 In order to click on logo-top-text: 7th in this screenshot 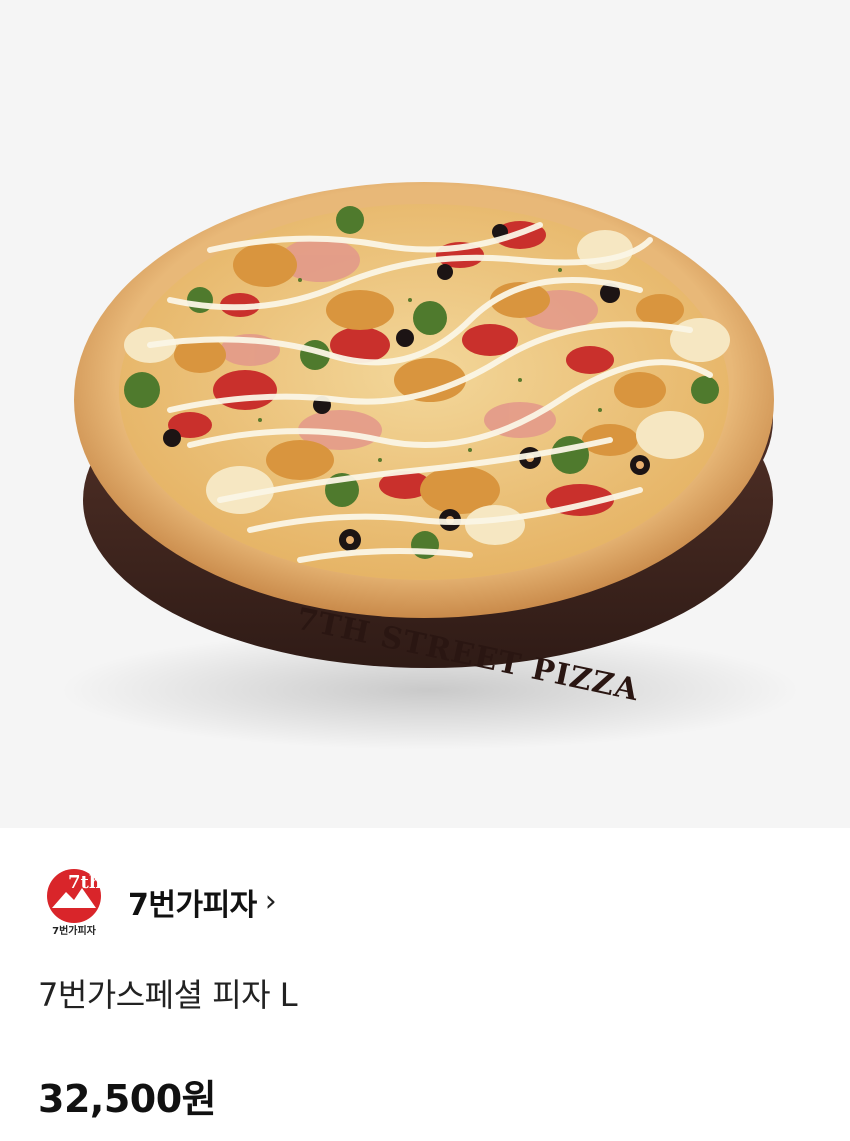, I will do `click(85, 882)`.